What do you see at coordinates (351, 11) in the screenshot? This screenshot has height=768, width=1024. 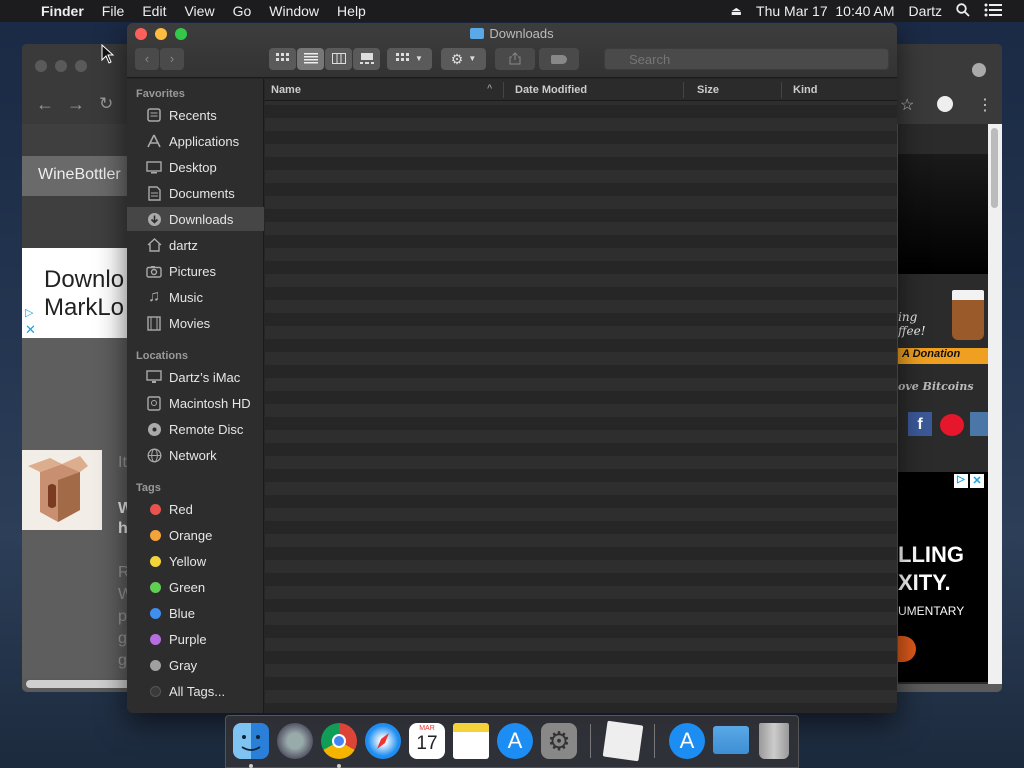 I see `menu-help: Help` at bounding box center [351, 11].